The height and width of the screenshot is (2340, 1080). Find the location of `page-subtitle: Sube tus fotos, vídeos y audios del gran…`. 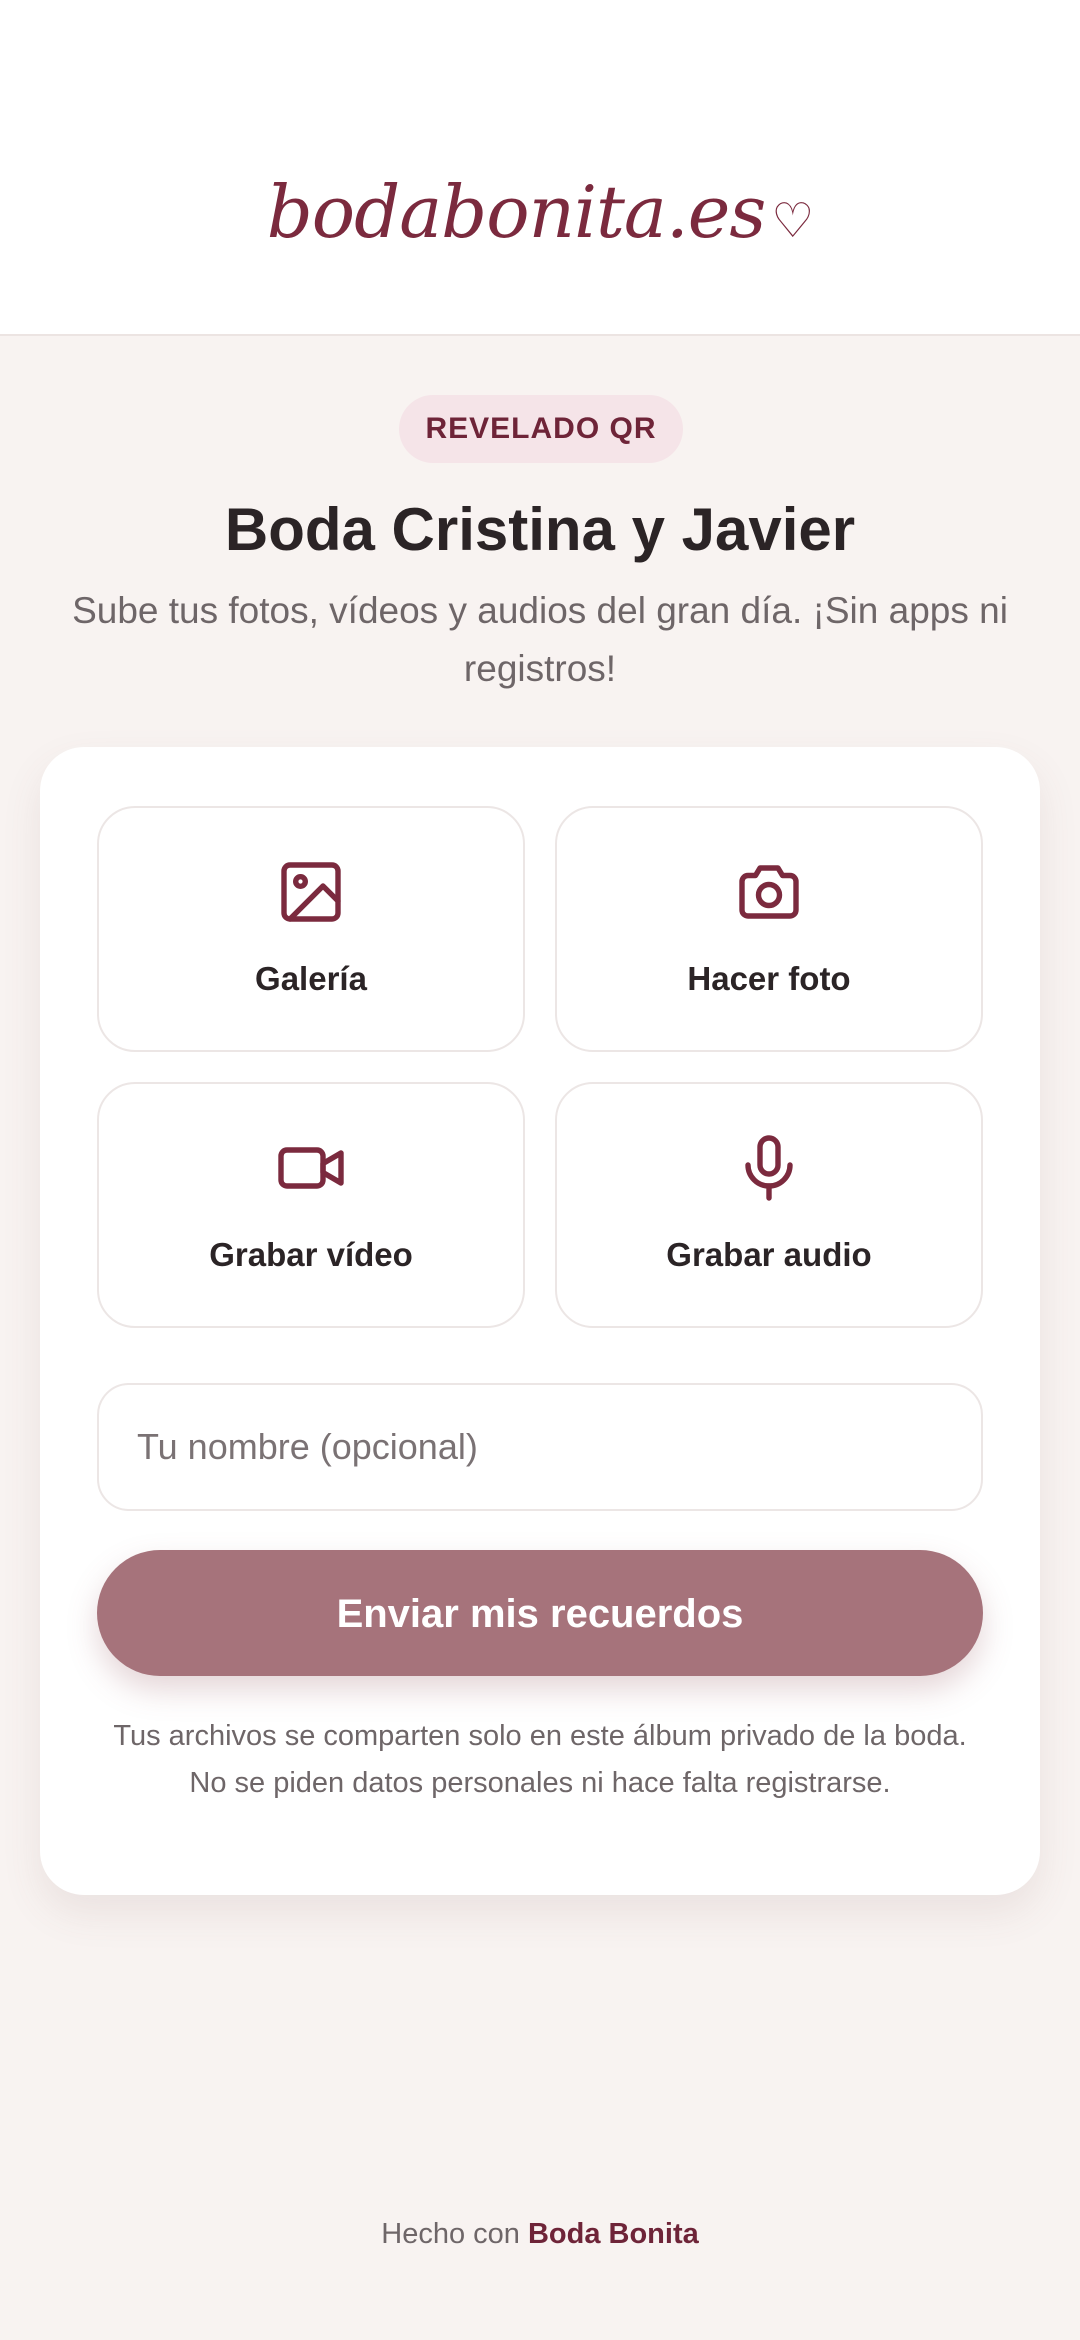

page-subtitle: Sube tus fotos, vídeos y audios del gran… is located at coordinates (540, 639).